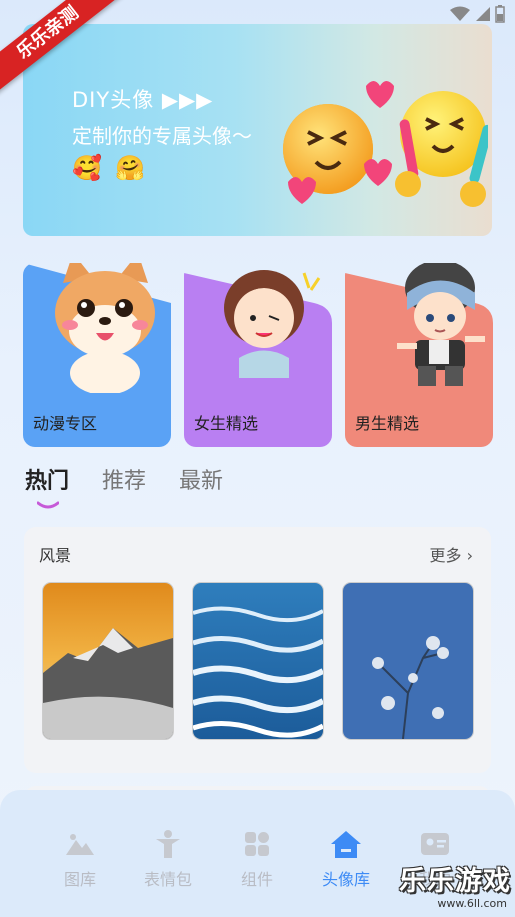  Describe the element at coordinates (65, 423) in the screenshot. I see `category-label: 动漫专区` at that location.